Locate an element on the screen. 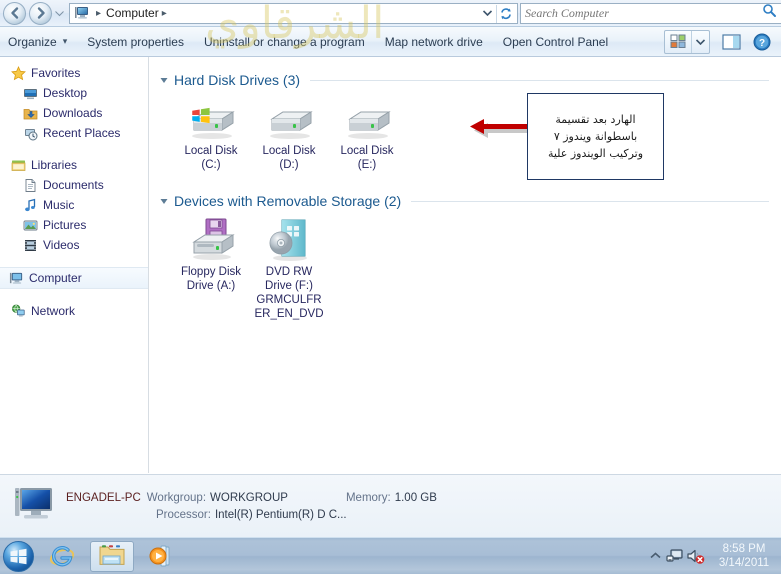 The height and width of the screenshot is (574, 781). memory-key: Memory: is located at coordinates (368, 497).